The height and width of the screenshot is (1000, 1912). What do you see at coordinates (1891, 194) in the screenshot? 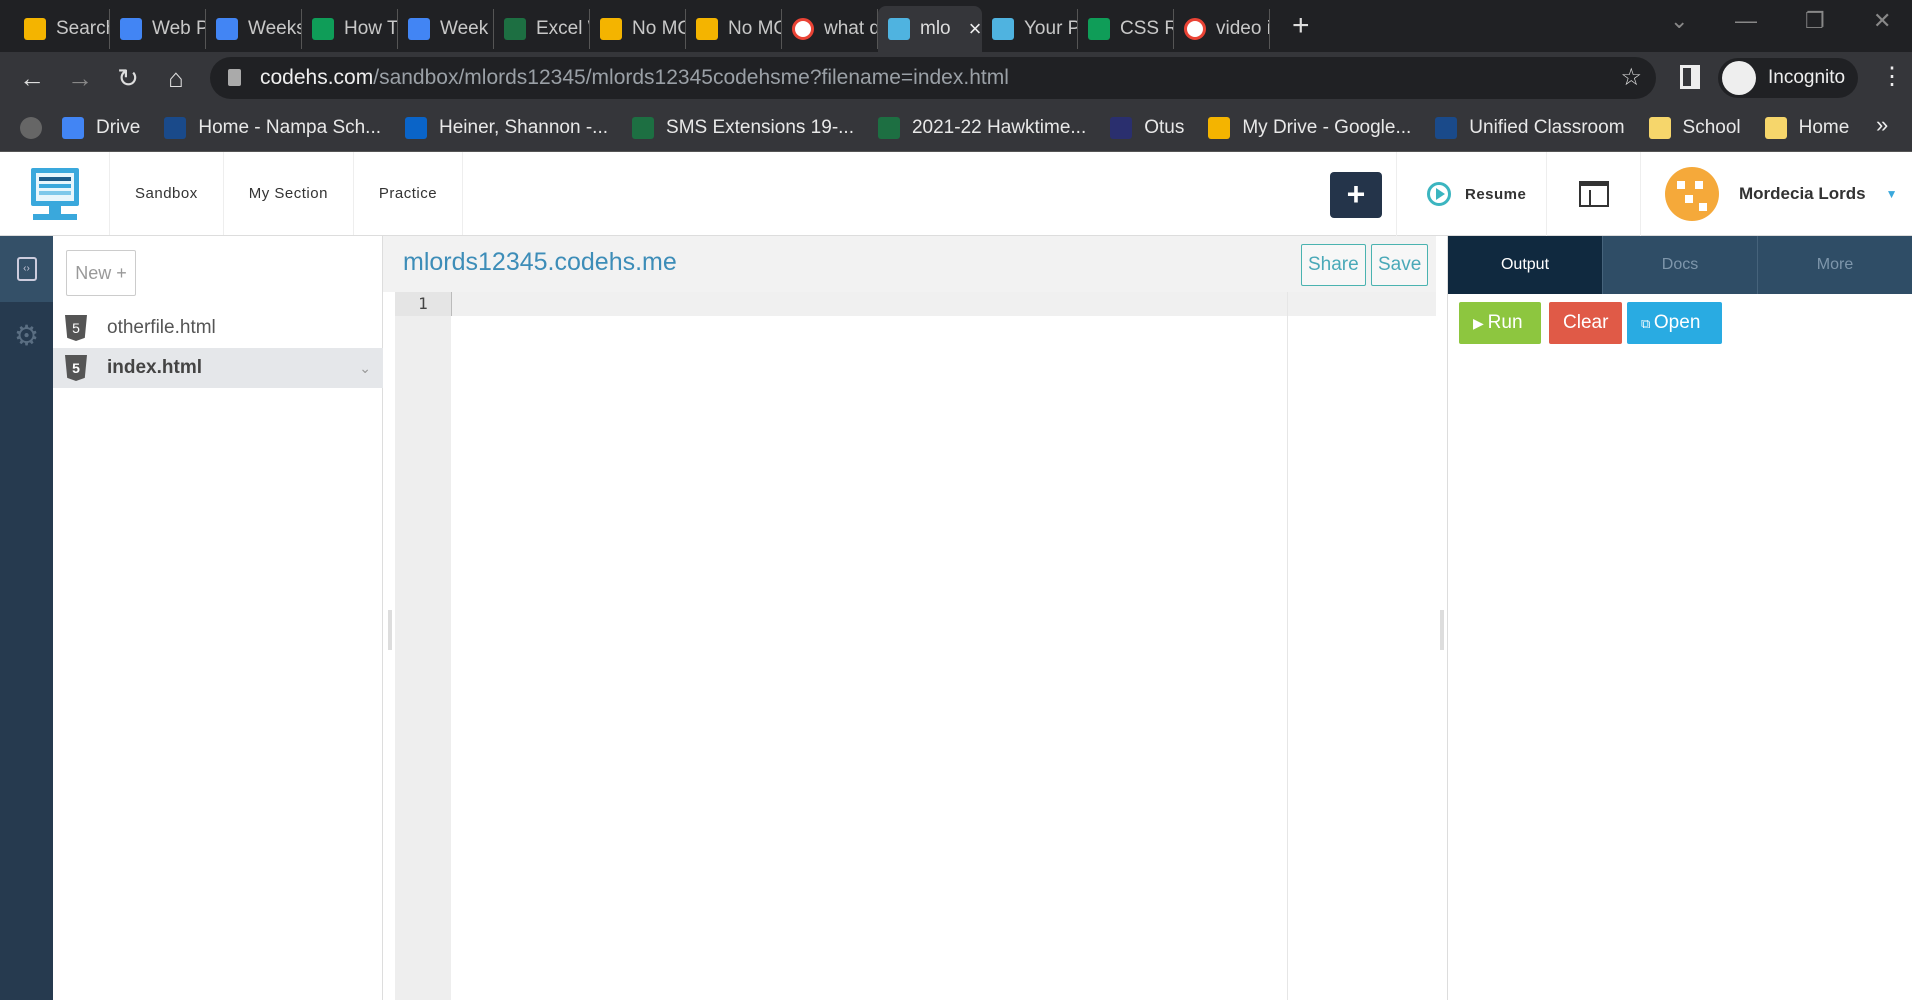
I see `caret-down-icon: ▼` at bounding box center [1891, 194].